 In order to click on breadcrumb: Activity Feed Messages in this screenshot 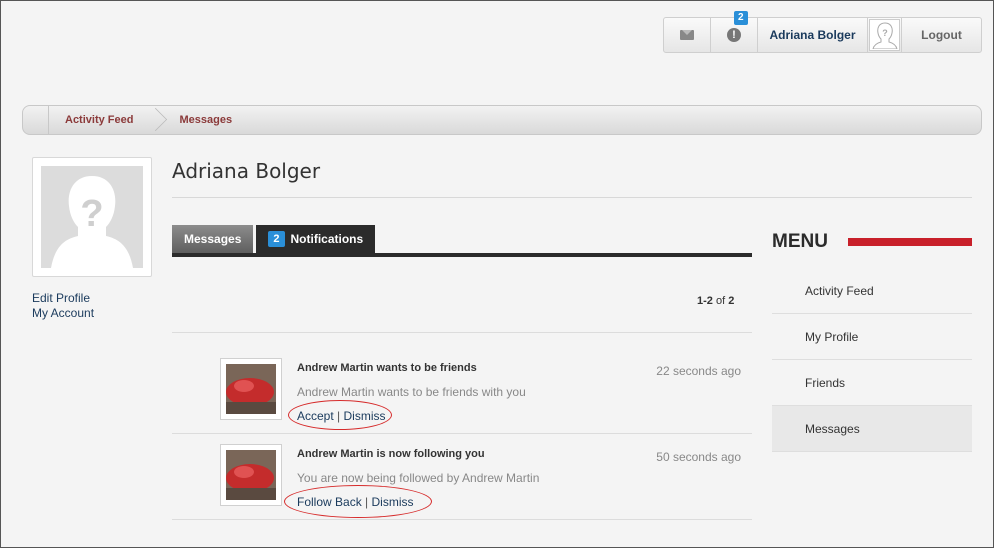, I will do `click(502, 120)`.